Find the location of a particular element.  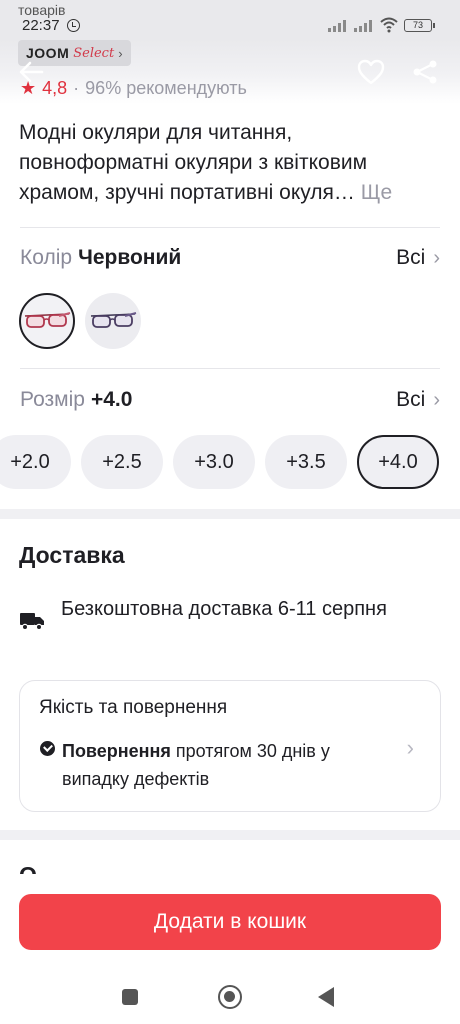

red-glasses-icon is located at coordinates (47, 320).